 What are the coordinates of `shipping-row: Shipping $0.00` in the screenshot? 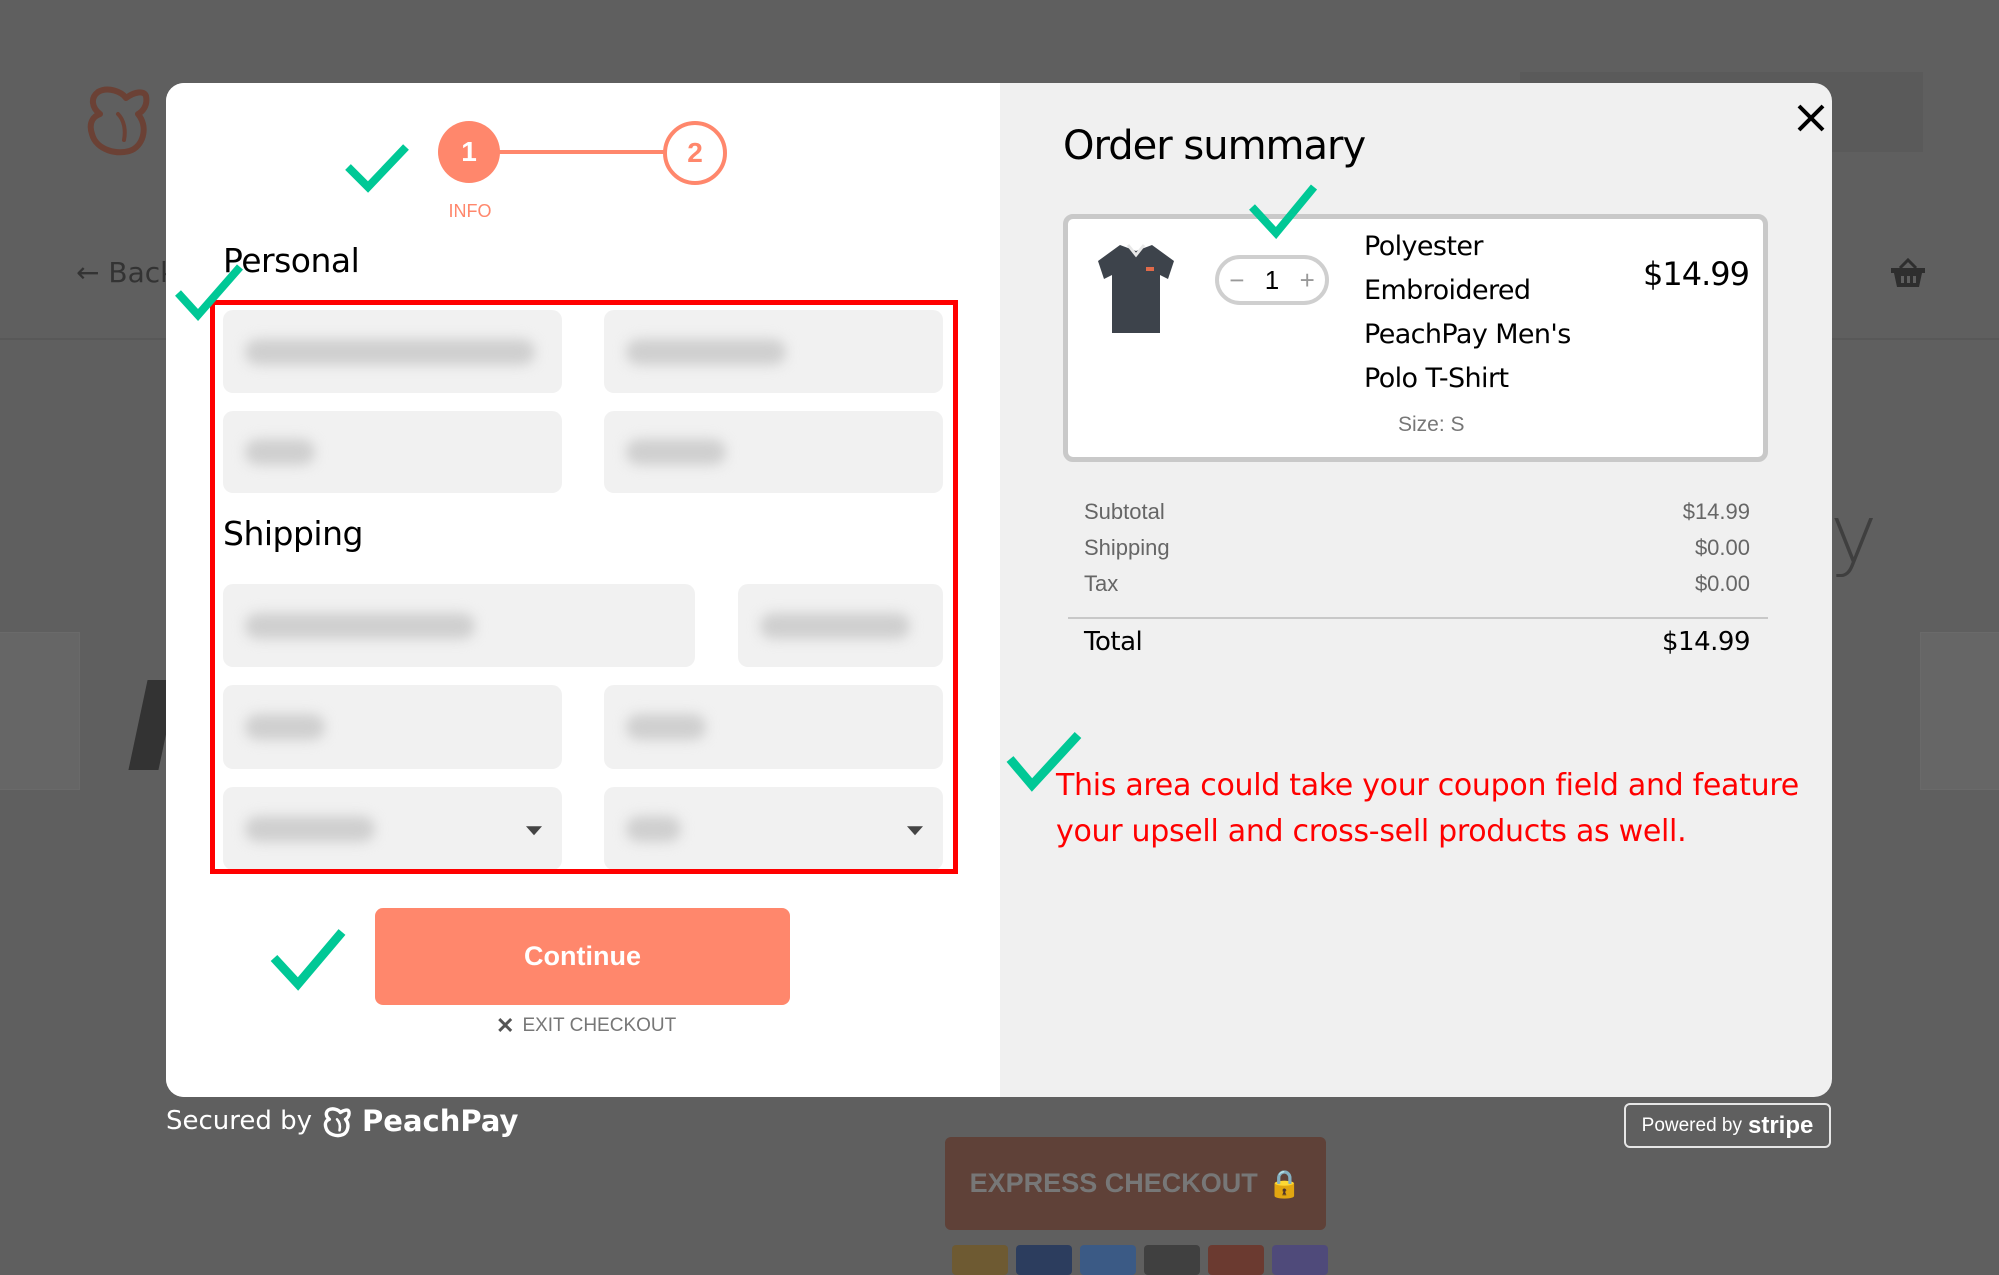 It's located at (1417, 547).